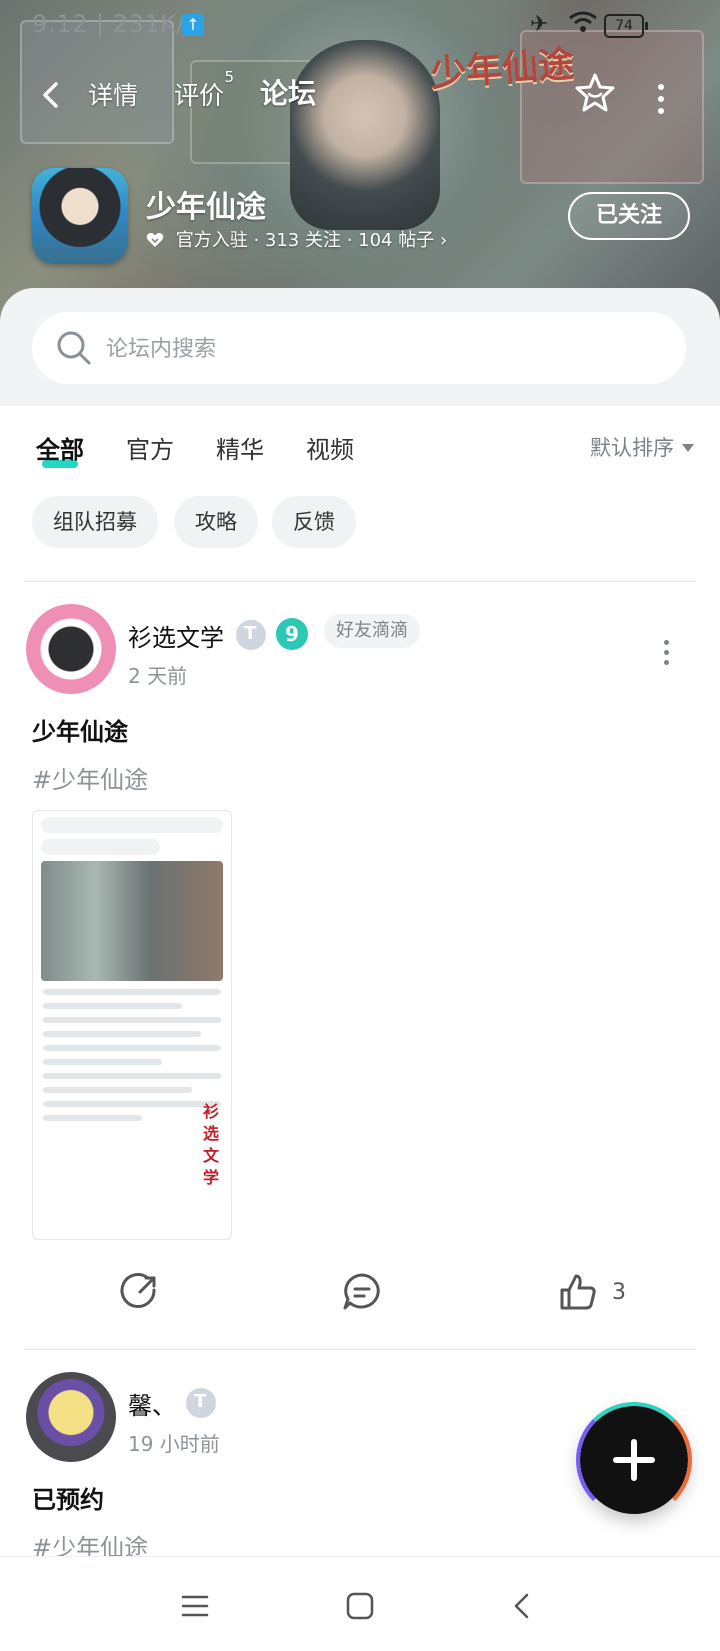 Image resolution: width=720 pixels, height=1651 pixels. What do you see at coordinates (305, 240) in the screenshot?
I see `game-stats-text: 官方入驻 · 313 关注 · 104 帖子` at bounding box center [305, 240].